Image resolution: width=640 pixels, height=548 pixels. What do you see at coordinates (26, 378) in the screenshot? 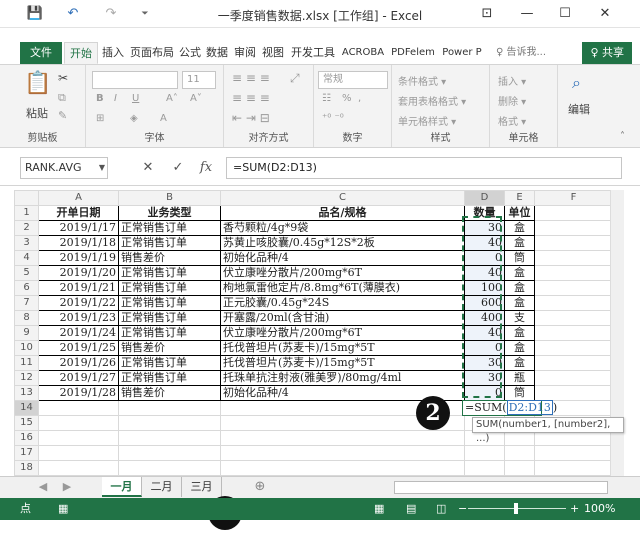
I see `row-header: 12` at bounding box center [26, 378].